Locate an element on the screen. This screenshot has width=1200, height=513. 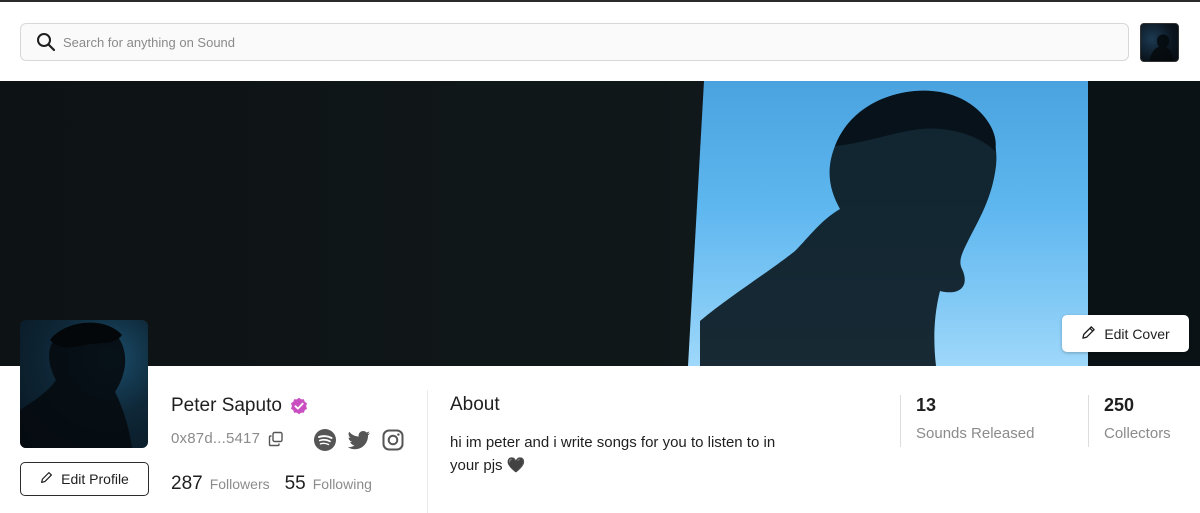
profile-name-row: Peter Saputo is located at coordinates (239, 406).